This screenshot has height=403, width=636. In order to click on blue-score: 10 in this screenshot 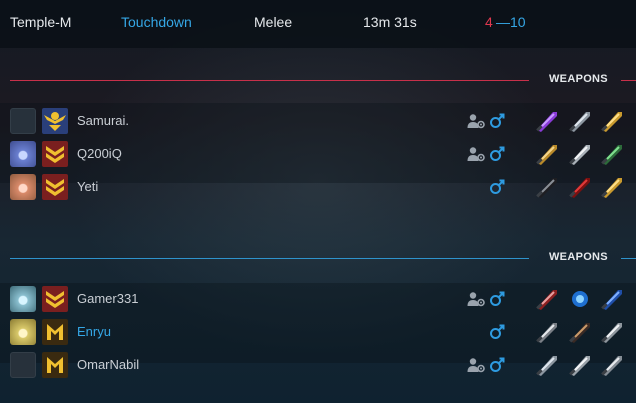, I will do `click(518, 22)`.